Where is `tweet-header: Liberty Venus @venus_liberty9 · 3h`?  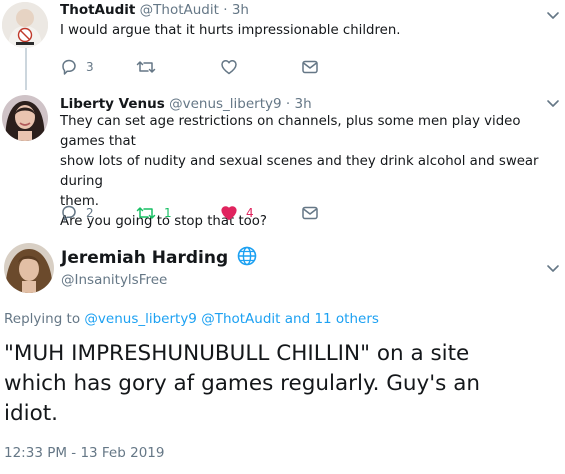
tweet-header: Liberty Venus @venus_liberty9 · 3h is located at coordinates (186, 104).